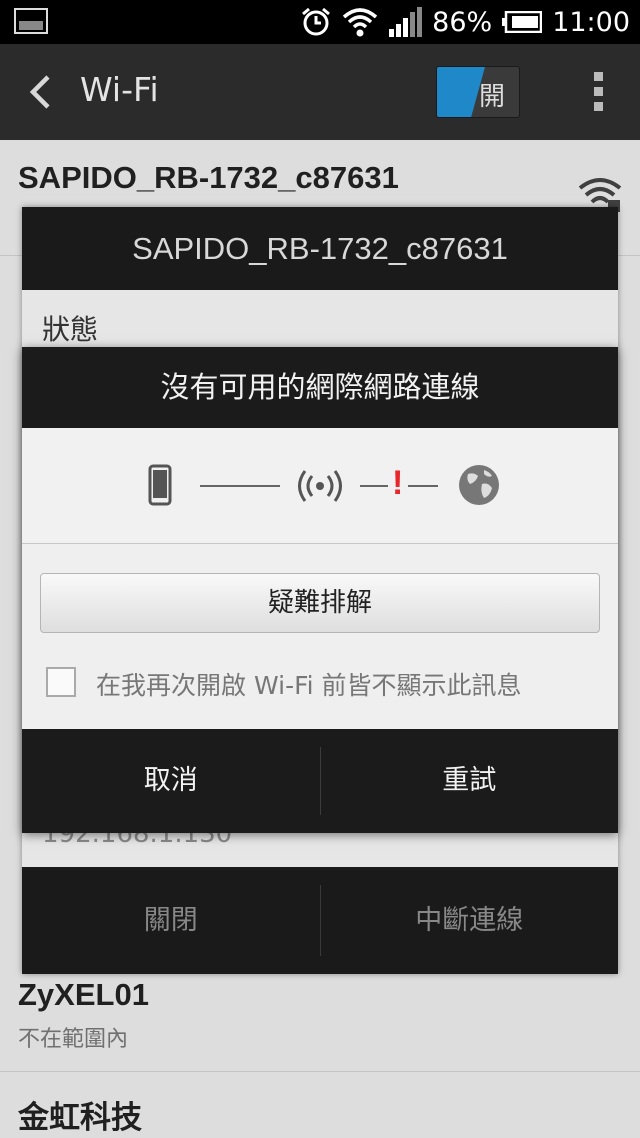 The height and width of the screenshot is (1138, 640). I want to click on error-mark: !, so click(398, 483).